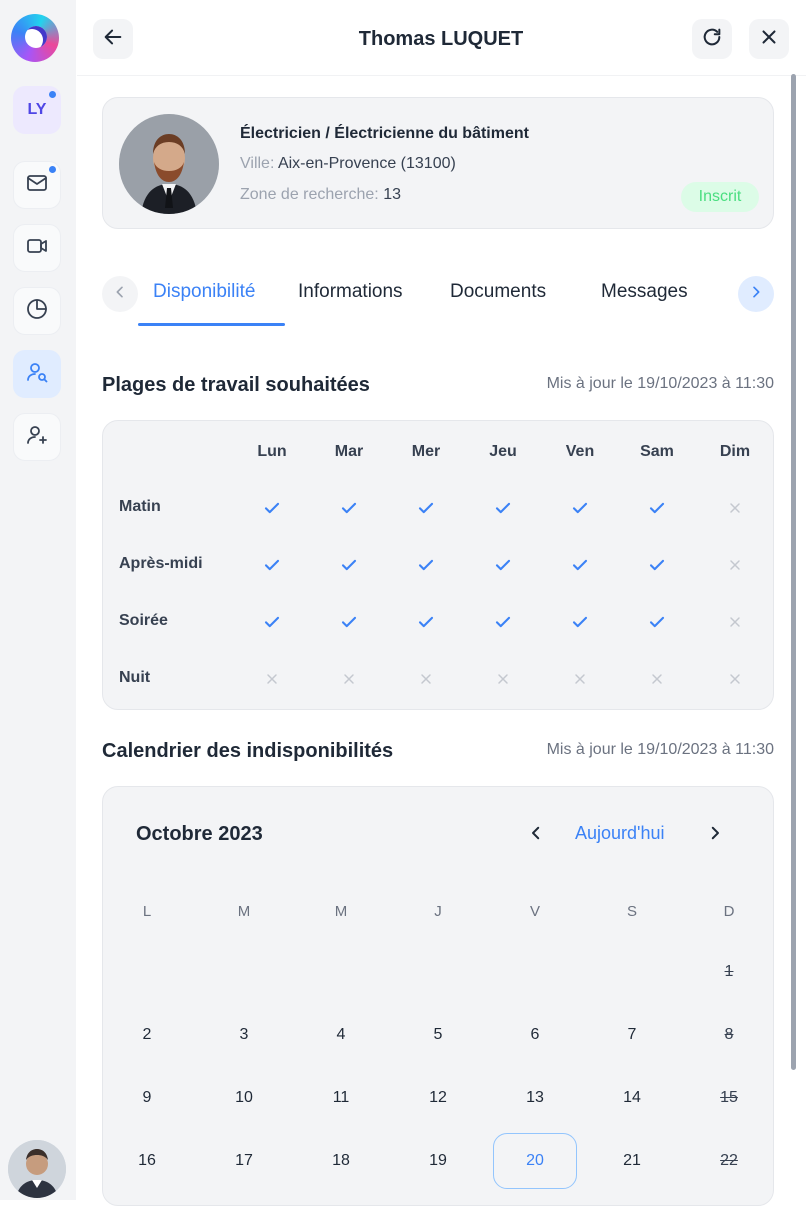  Describe the element at coordinates (720, 197) in the screenshot. I see `status-badge: Inscrit` at that location.